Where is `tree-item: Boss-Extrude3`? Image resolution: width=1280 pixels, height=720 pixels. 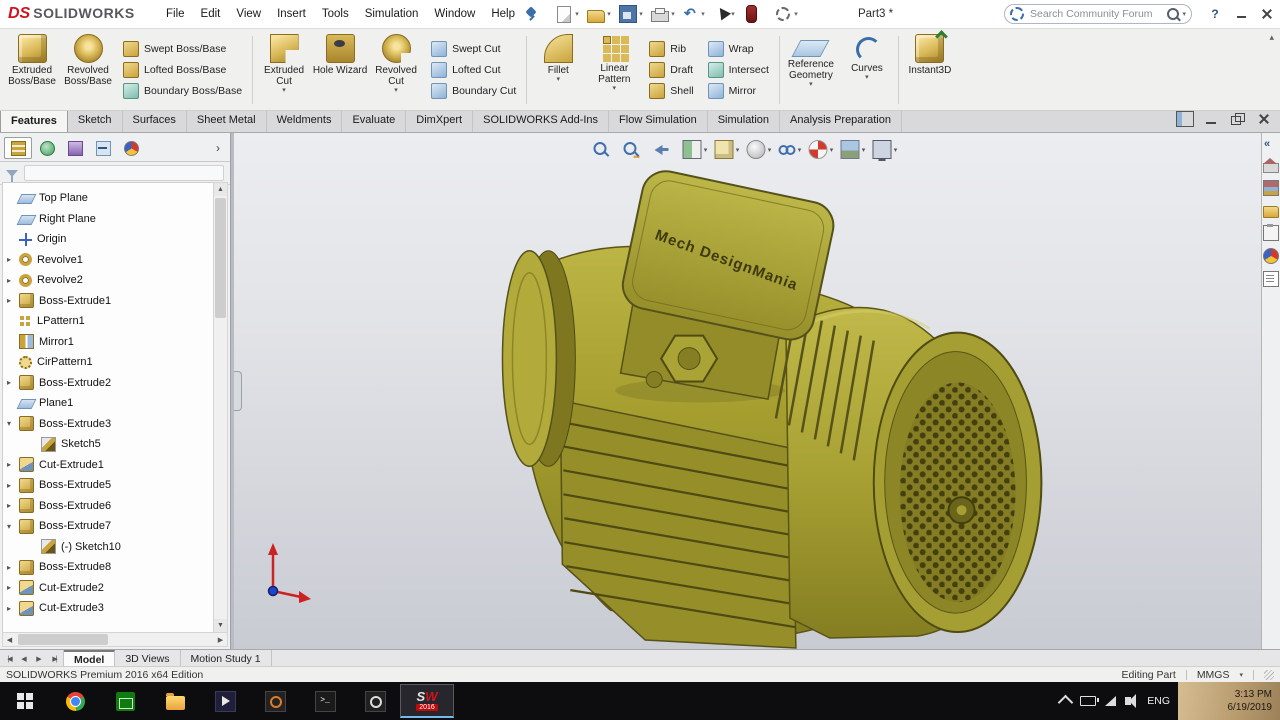
tree-item: Boss-Extrude3 is located at coordinates (108, 424).